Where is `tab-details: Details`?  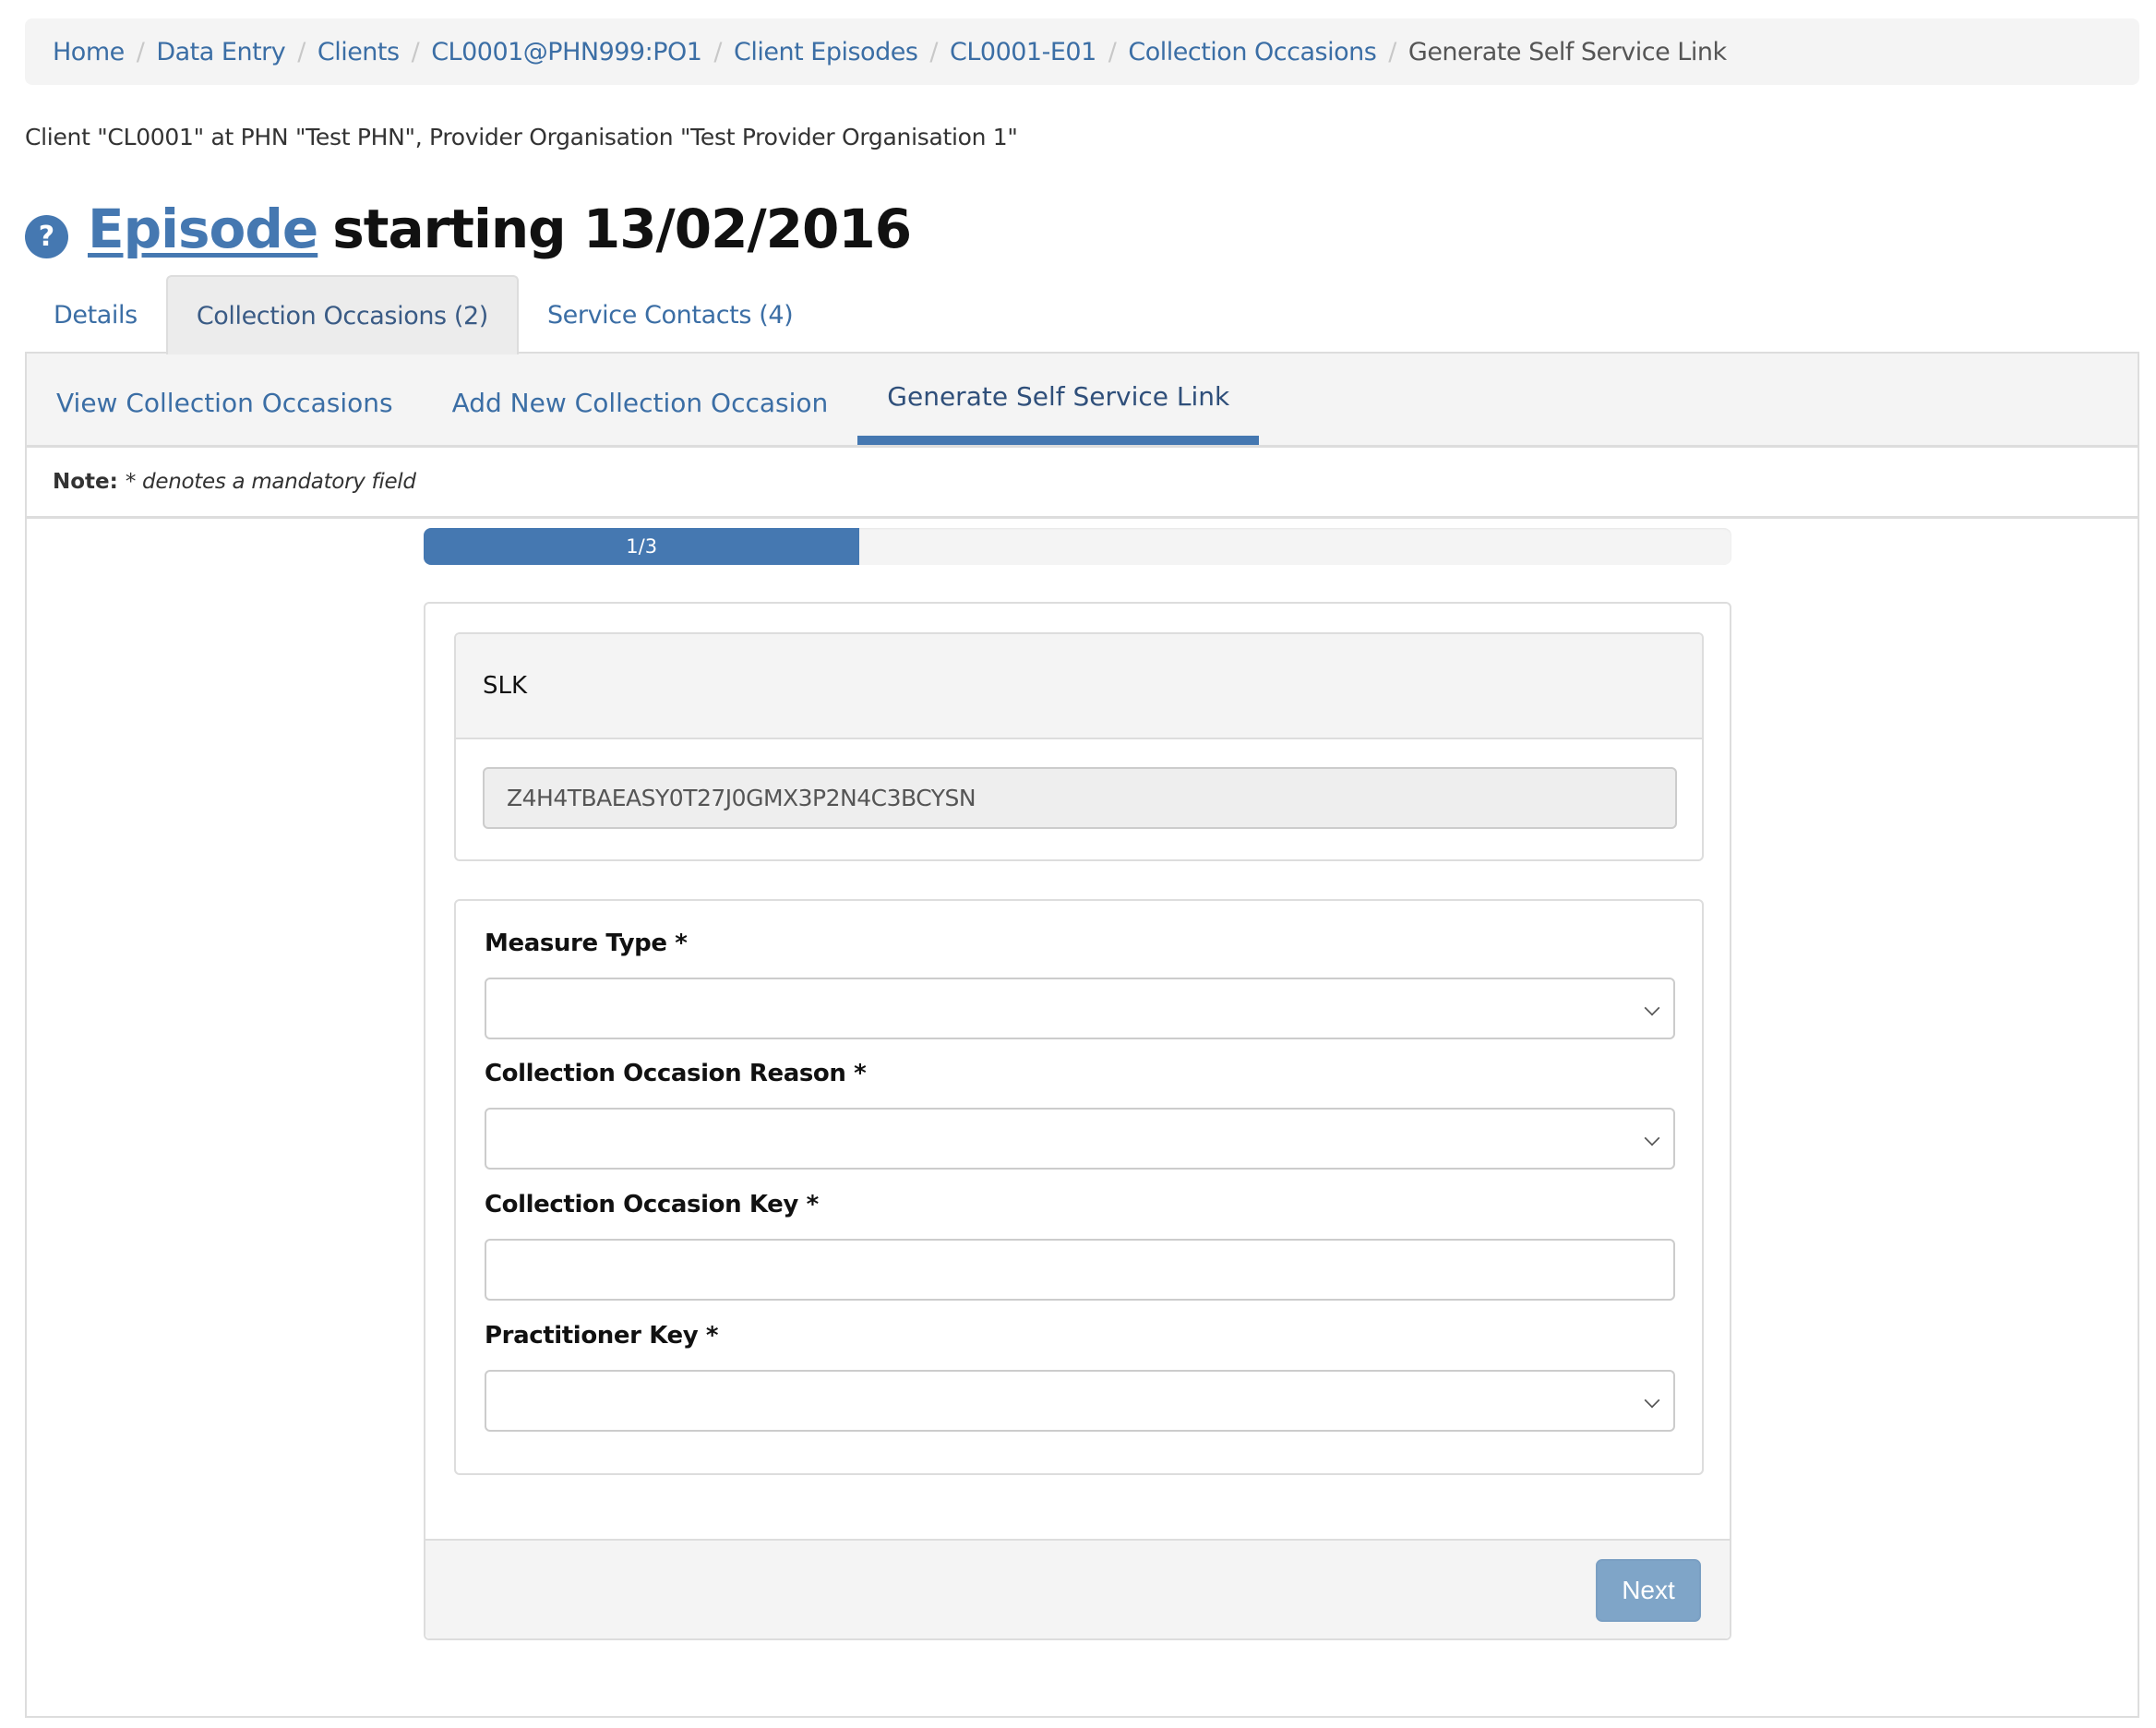 tab-details: Details is located at coordinates (95, 314).